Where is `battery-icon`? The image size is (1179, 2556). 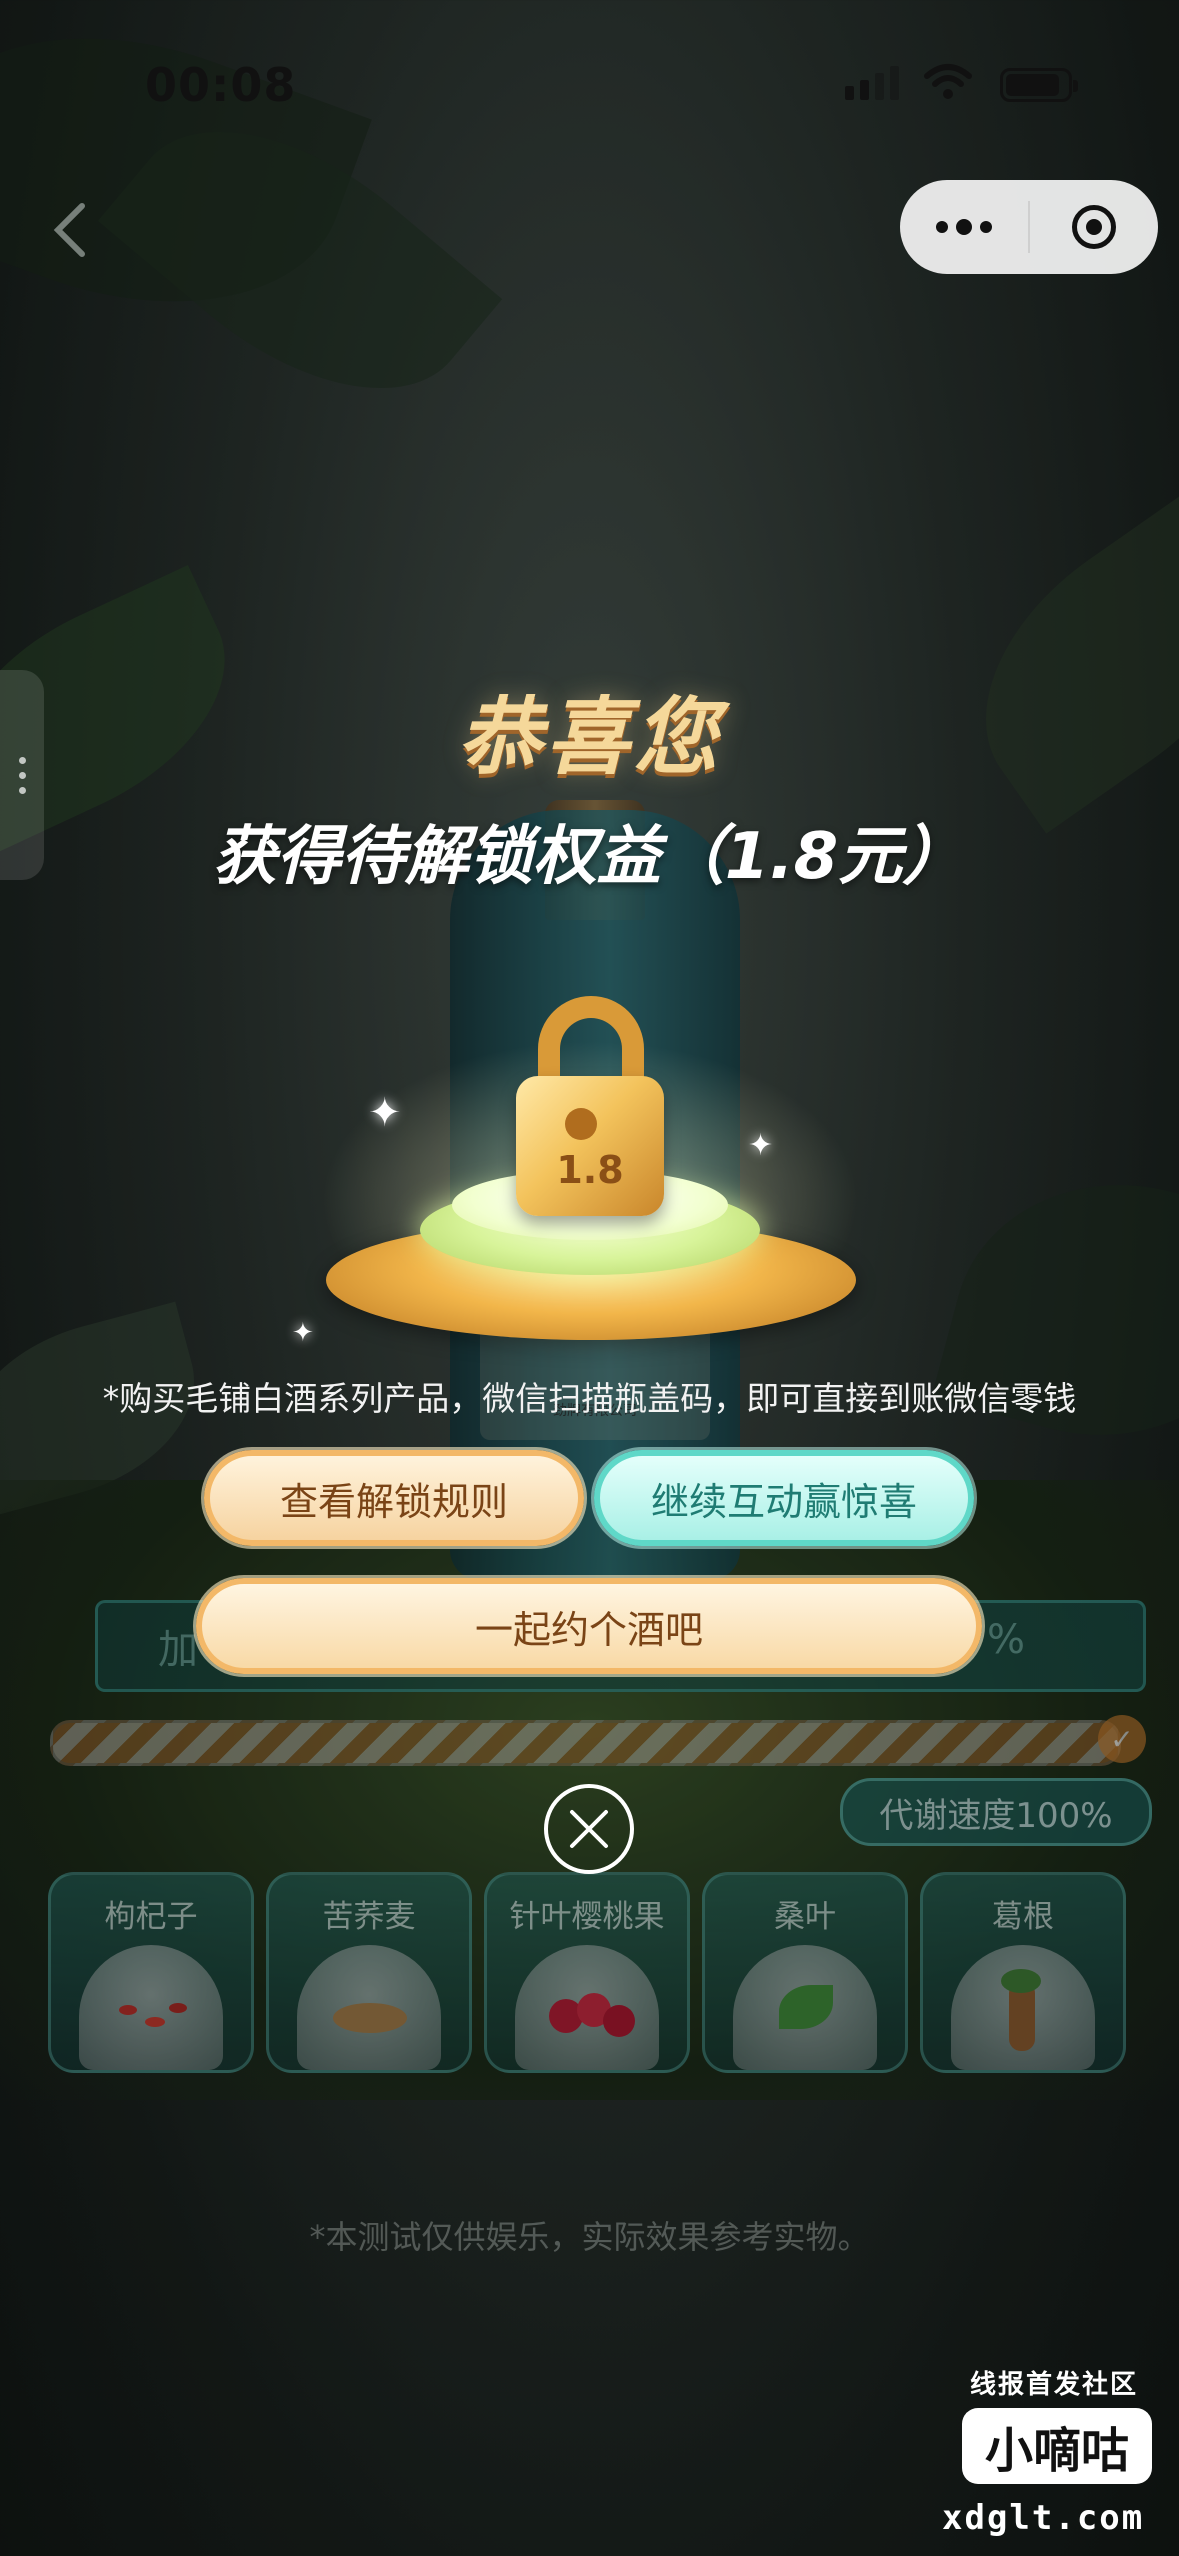
battery-icon is located at coordinates (1039, 85).